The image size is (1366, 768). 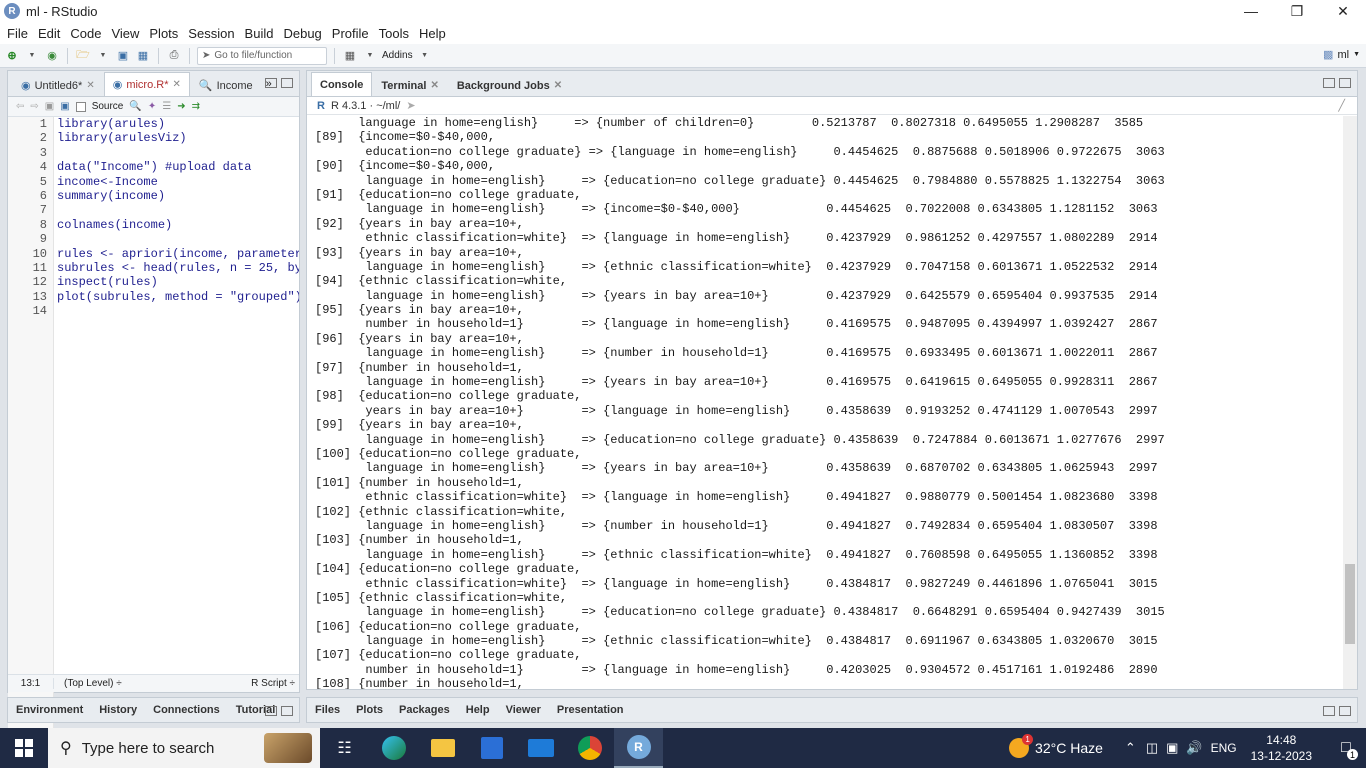 I want to click on menu-code: Code, so click(x=85, y=33).